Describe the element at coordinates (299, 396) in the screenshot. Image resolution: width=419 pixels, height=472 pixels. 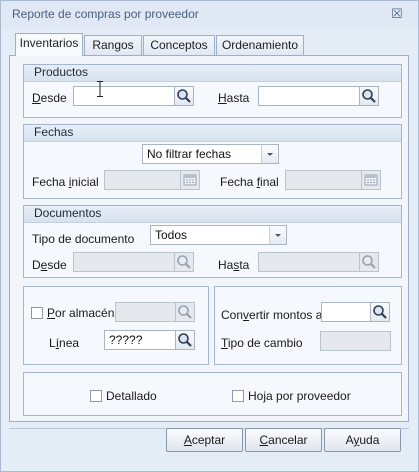
I see `hoja-proveedor-label: Hoja por proveedor` at that location.